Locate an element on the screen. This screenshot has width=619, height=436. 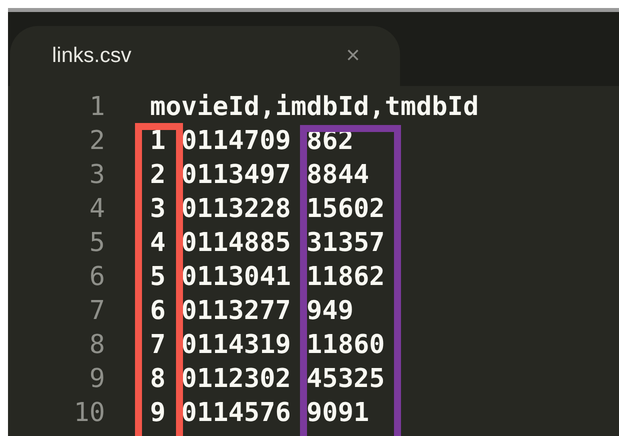
close-tab-button: × is located at coordinates (353, 56).